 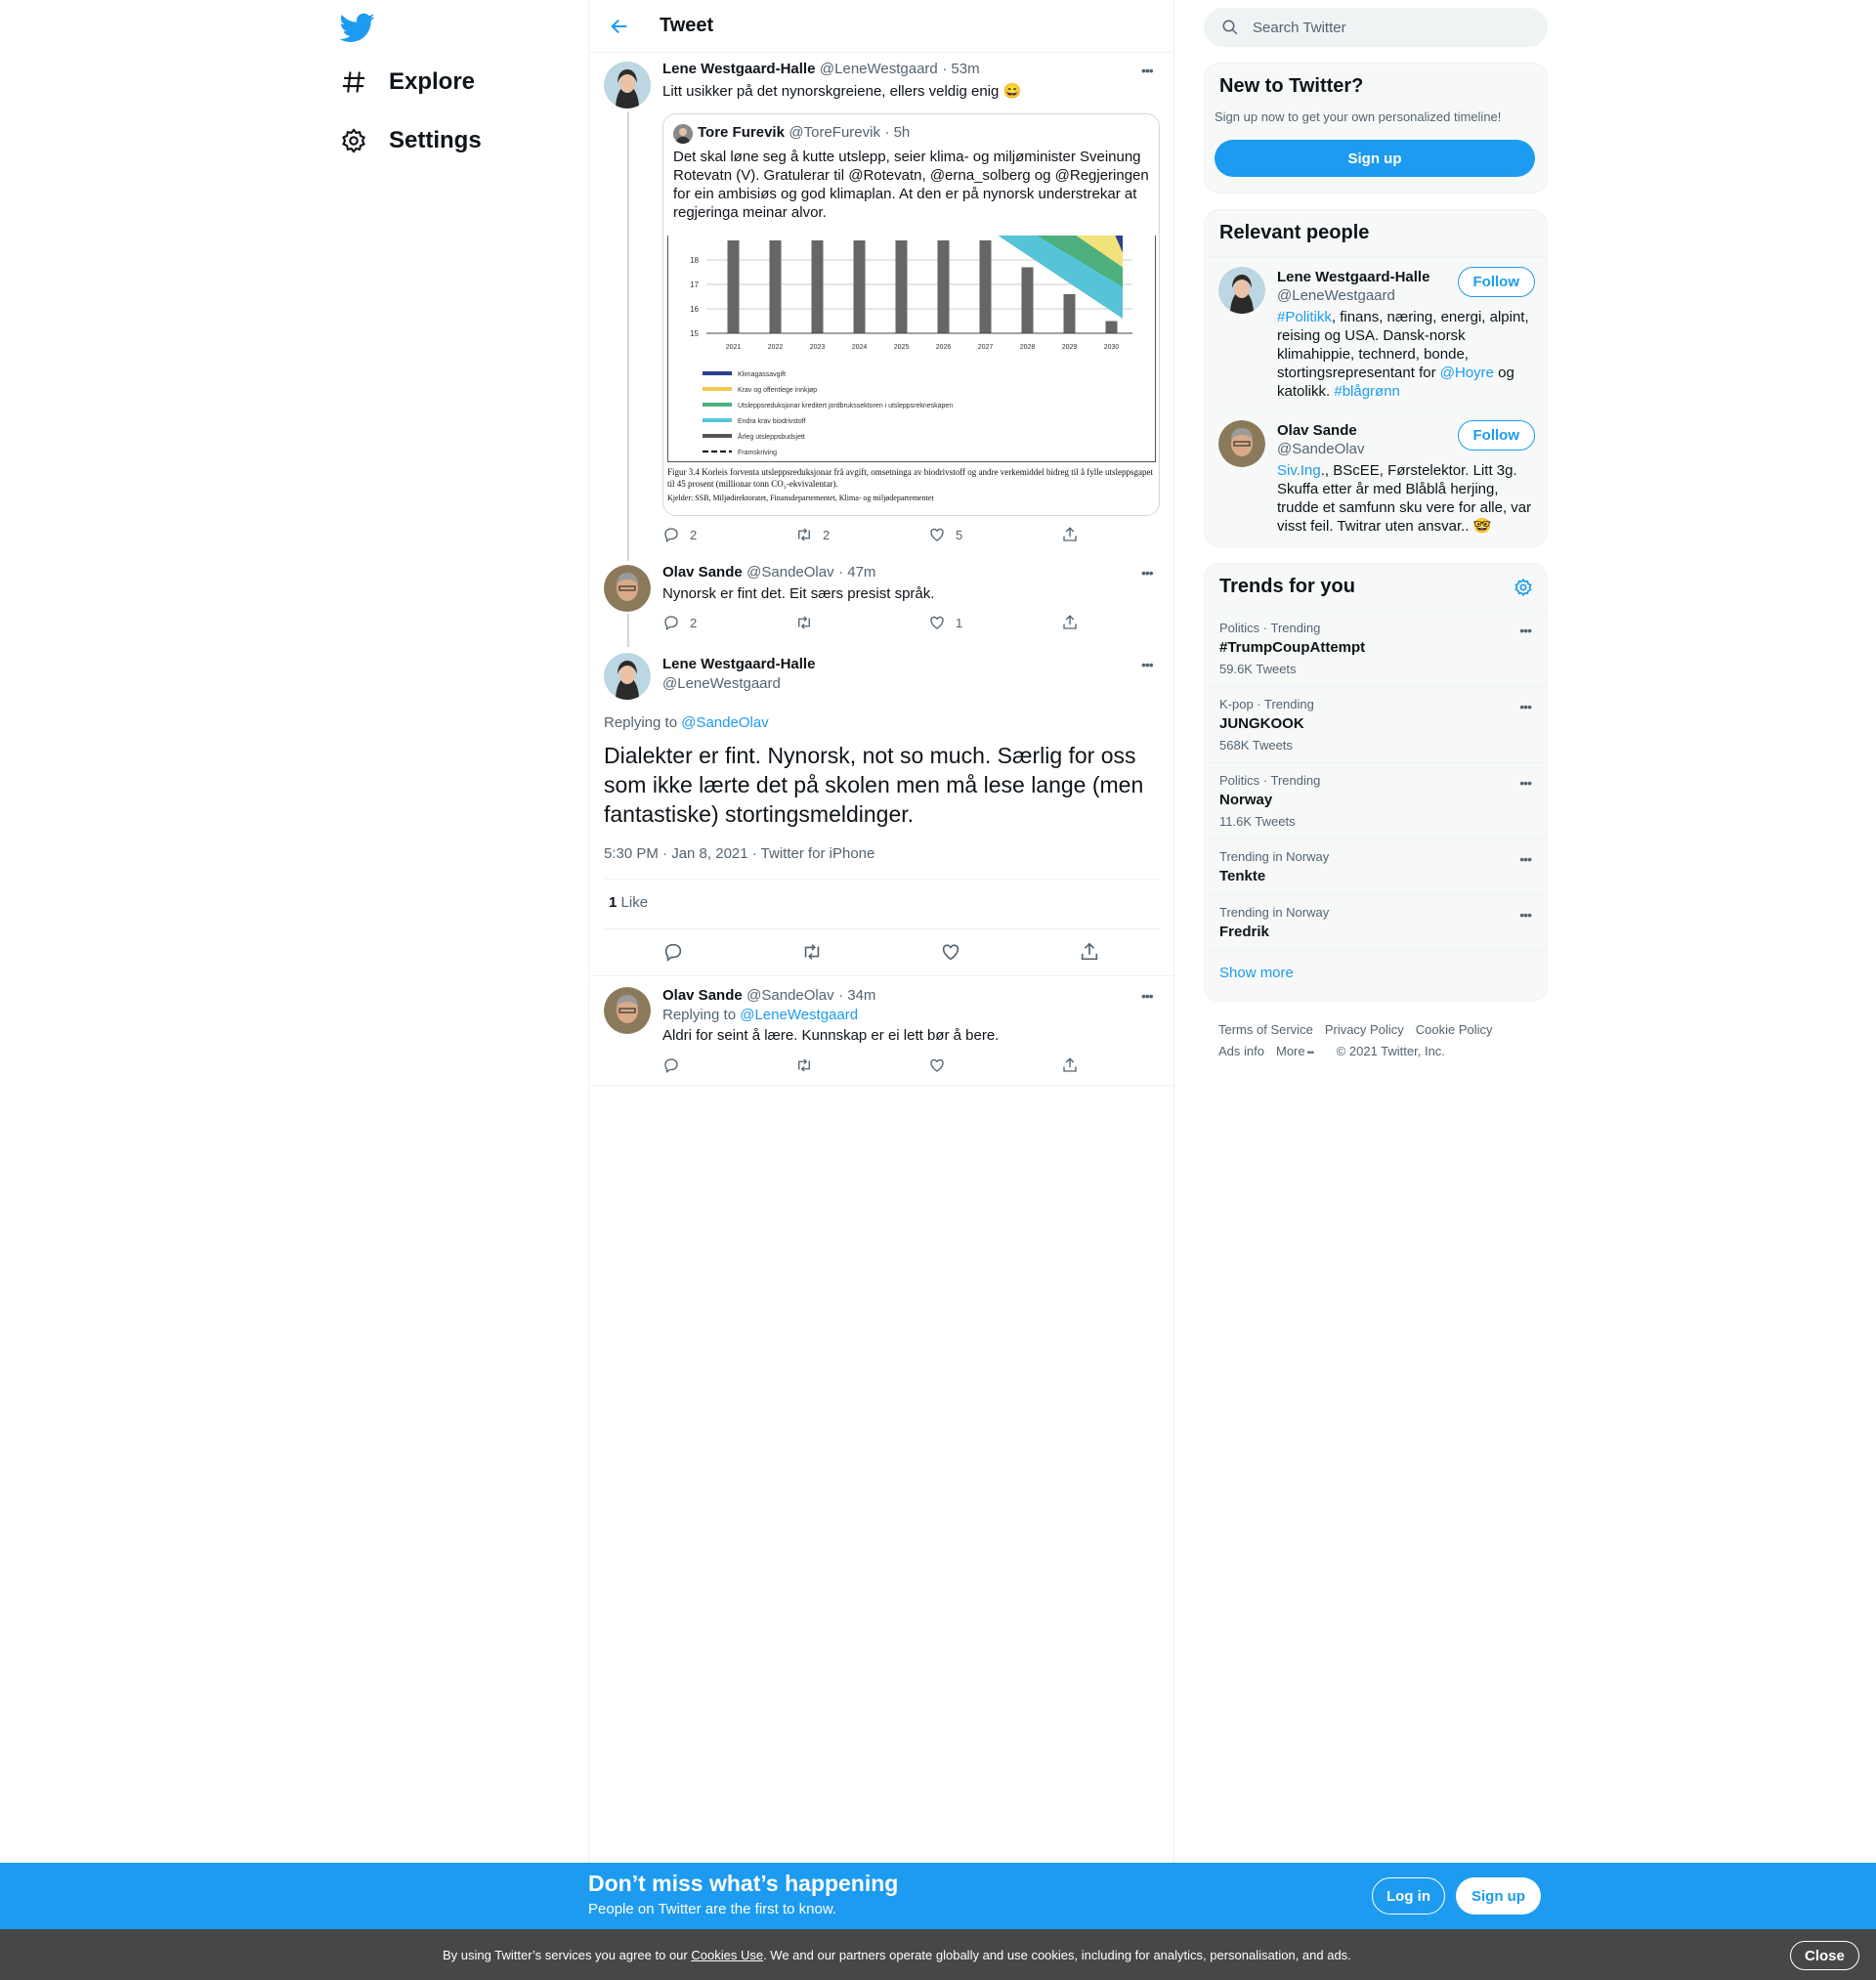 What do you see at coordinates (728, 1065) in the screenshot?
I see `reply-button` at bounding box center [728, 1065].